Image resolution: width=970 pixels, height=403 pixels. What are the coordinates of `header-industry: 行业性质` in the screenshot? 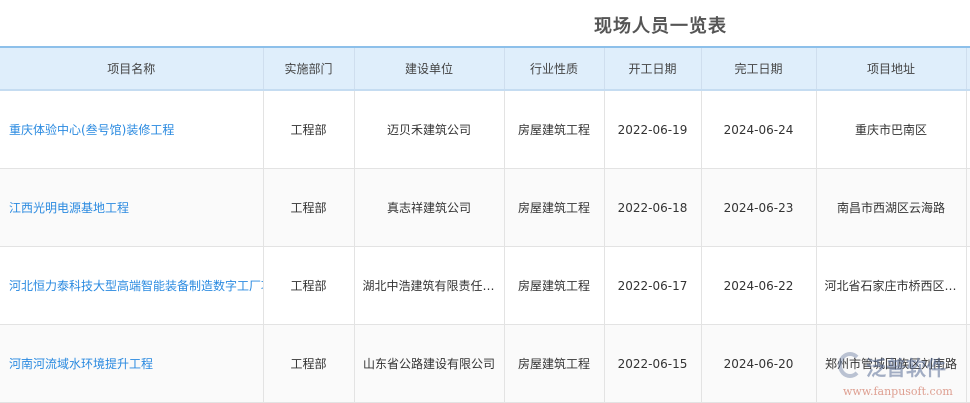 It's located at (553, 68).